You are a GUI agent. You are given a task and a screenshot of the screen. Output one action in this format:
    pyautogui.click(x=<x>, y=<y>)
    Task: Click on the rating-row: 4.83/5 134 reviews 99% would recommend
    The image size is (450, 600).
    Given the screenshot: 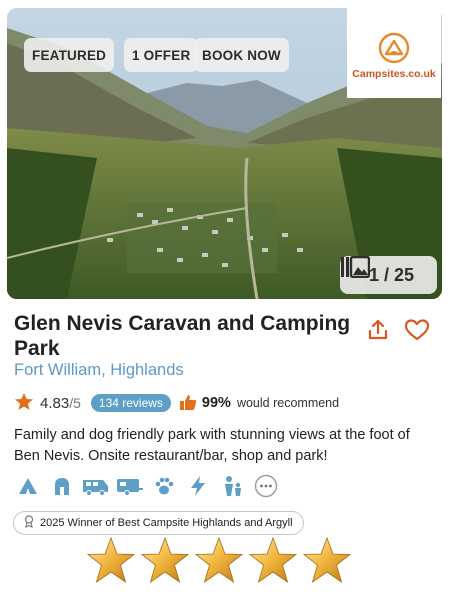 What is the action you would take?
    pyautogui.click(x=229, y=403)
    